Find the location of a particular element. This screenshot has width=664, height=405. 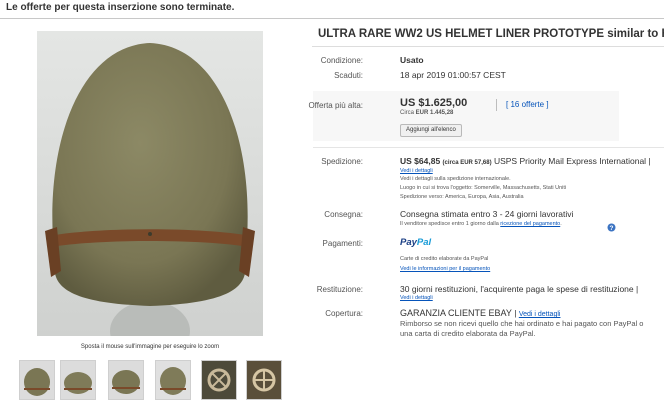

approx-value: EUR 1.445,28 is located at coordinates (434, 113).